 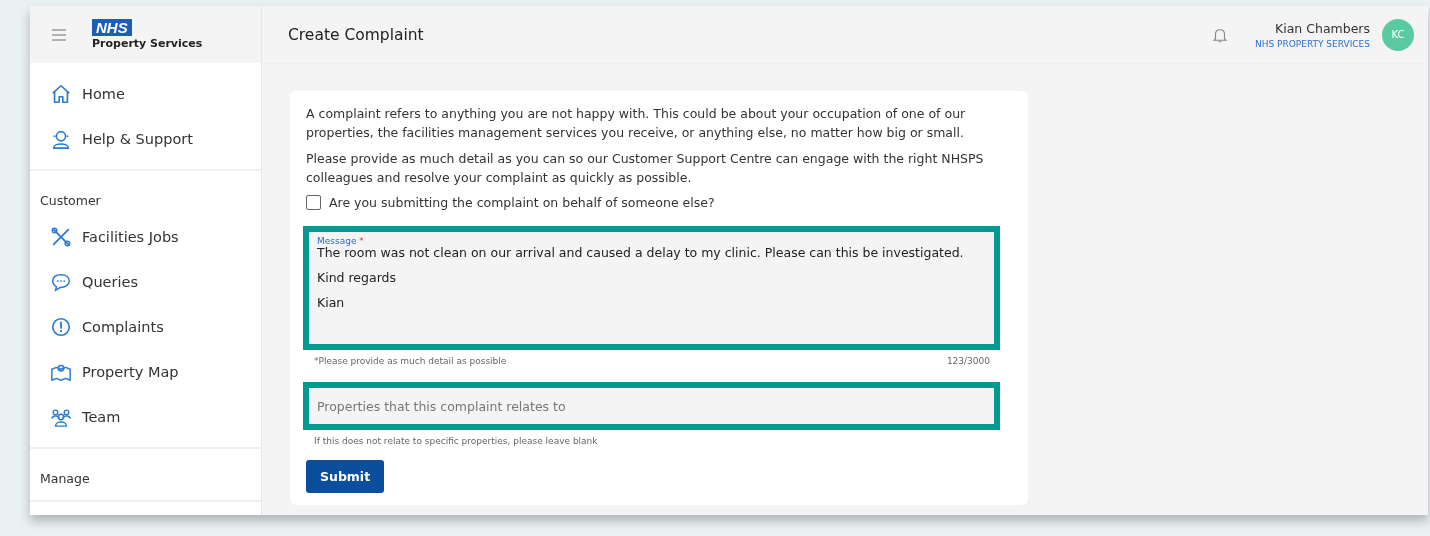 What do you see at coordinates (59, 34) in the screenshot?
I see `menu-icon` at bounding box center [59, 34].